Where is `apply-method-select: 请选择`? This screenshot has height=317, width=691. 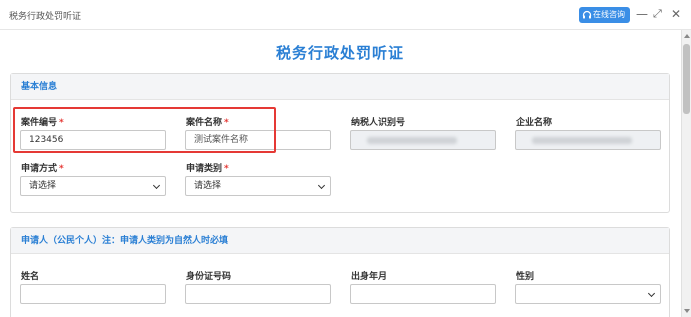 apply-method-select: 请选择 is located at coordinates (93, 186).